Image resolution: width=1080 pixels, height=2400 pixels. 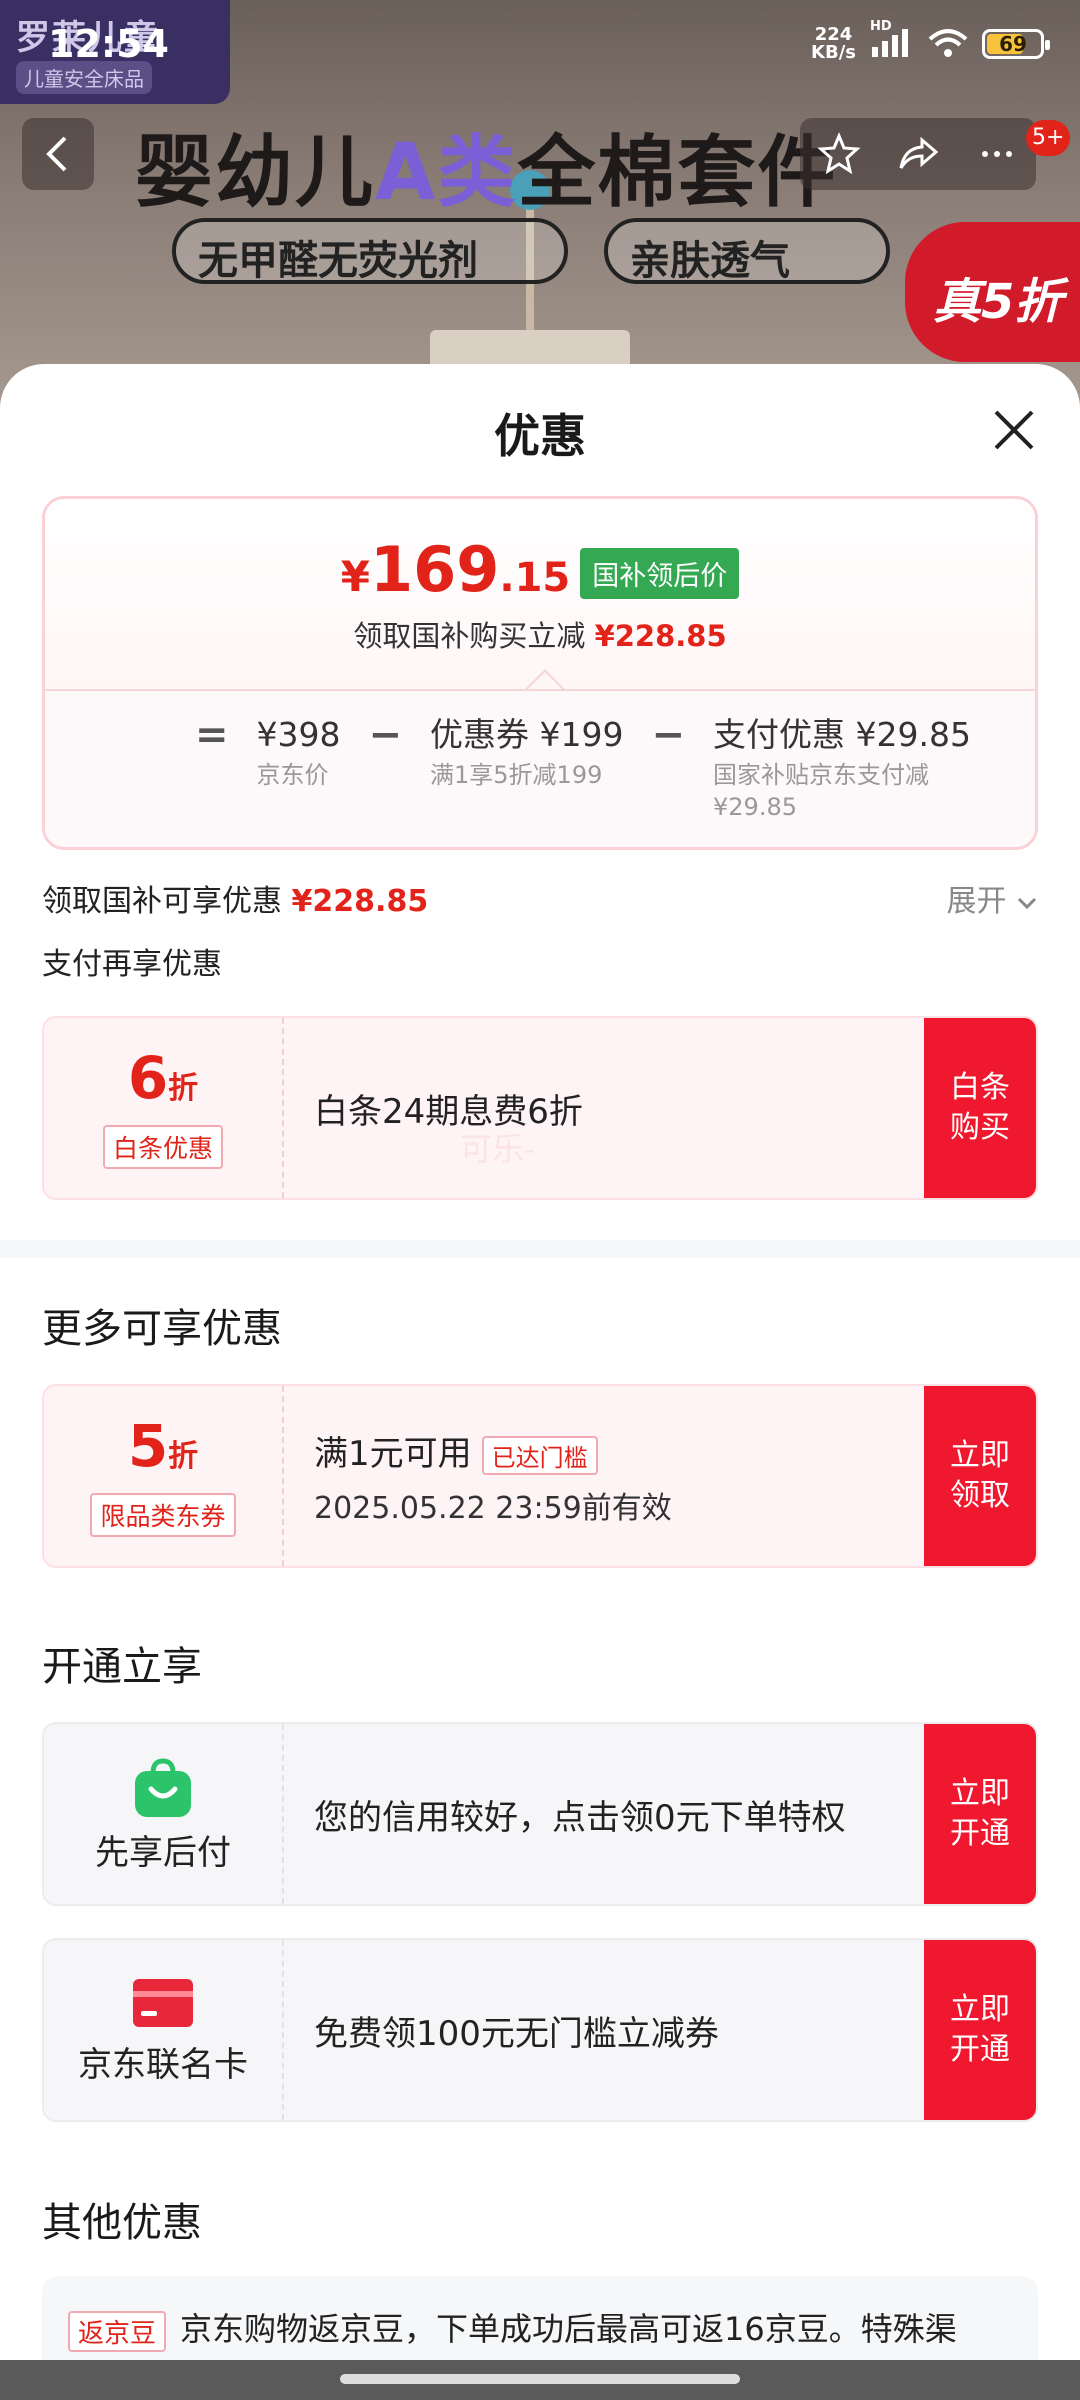 I want to click on more-offers-title: 更多可享优惠, so click(x=162, y=1329).